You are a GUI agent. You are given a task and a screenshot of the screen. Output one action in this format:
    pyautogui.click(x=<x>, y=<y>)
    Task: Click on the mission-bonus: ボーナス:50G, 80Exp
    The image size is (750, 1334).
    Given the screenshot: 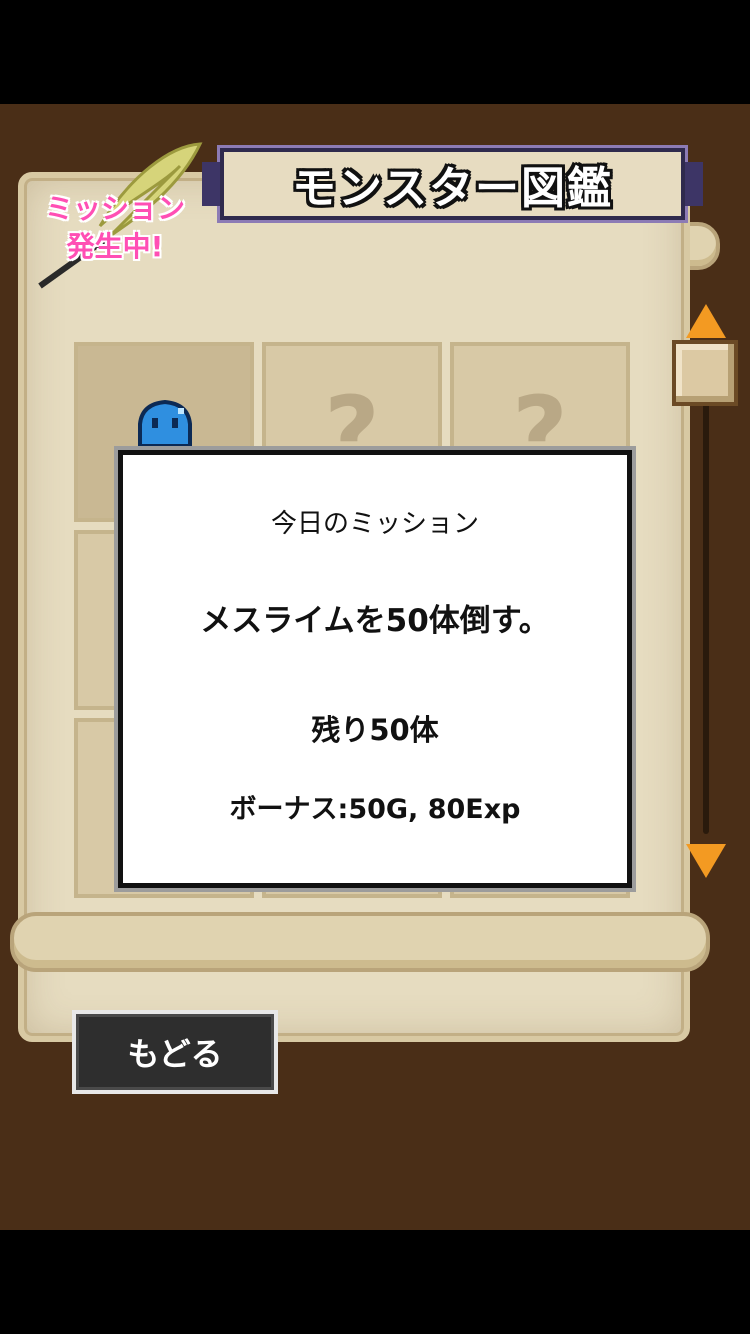 What is the action you would take?
    pyautogui.click(x=375, y=809)
    